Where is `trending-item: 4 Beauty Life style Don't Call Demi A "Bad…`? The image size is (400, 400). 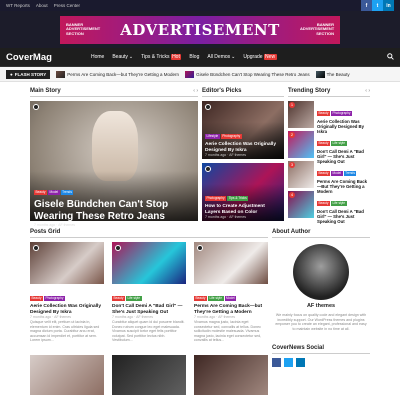 trending-item: 4 Beauty Life style Don't Call Demi A "Bad… is located at coordinates (329, 207).